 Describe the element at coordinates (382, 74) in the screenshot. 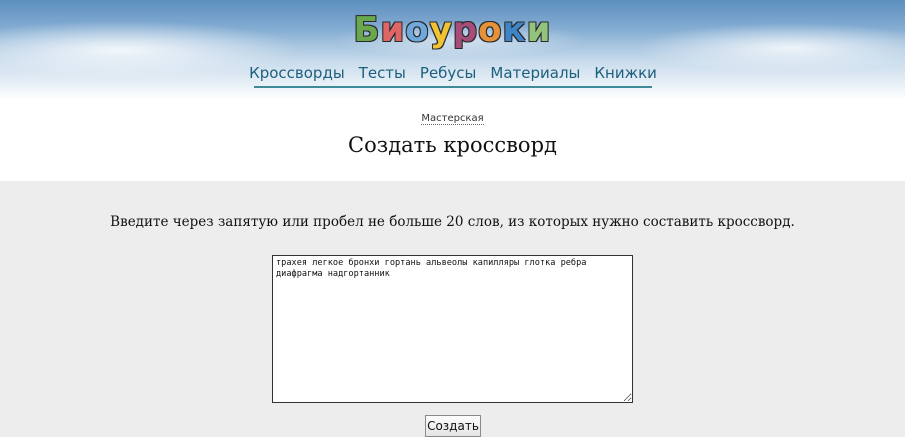

I see `nav-item-tests: Тесты` at that location.